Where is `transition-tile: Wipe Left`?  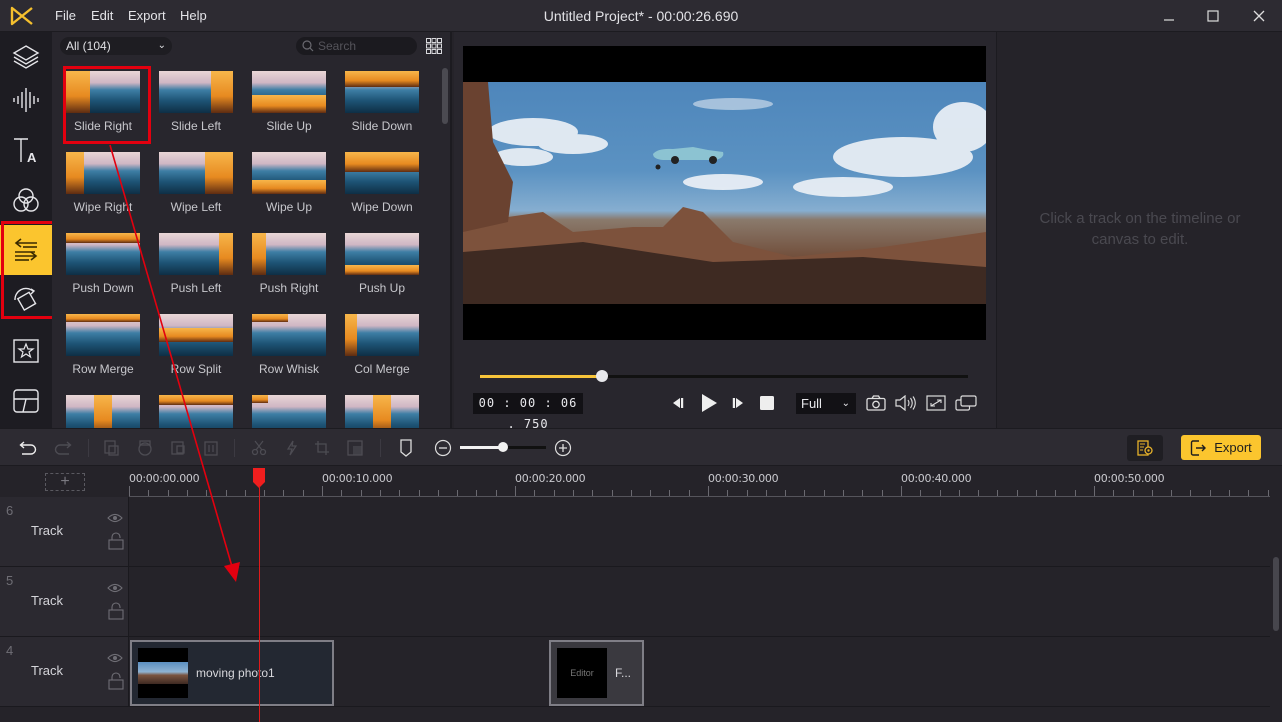
transition-tile: Wipe Left is located at coordinates (196, 186).